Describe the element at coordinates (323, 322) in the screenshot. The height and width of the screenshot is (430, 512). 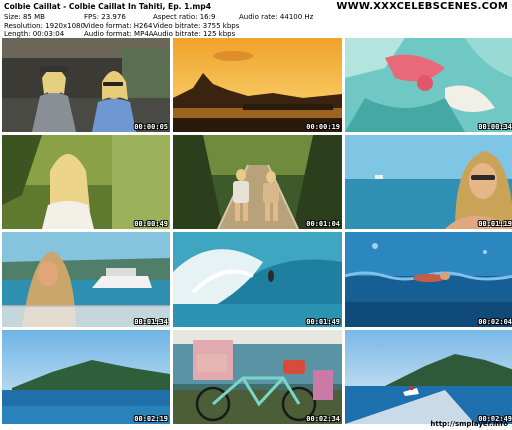
I see `timestamp: 00:01:49` at that location.